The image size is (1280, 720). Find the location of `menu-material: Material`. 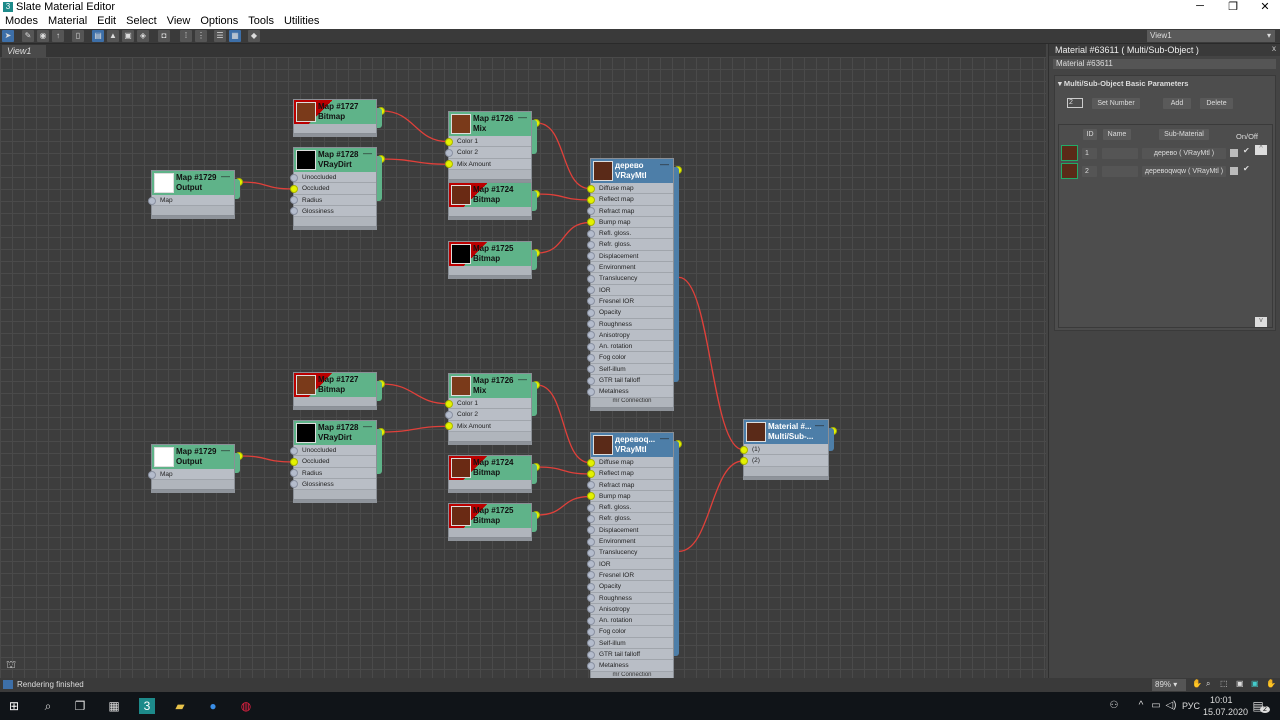

menu-material: Material is located at coordinates (67, 21).